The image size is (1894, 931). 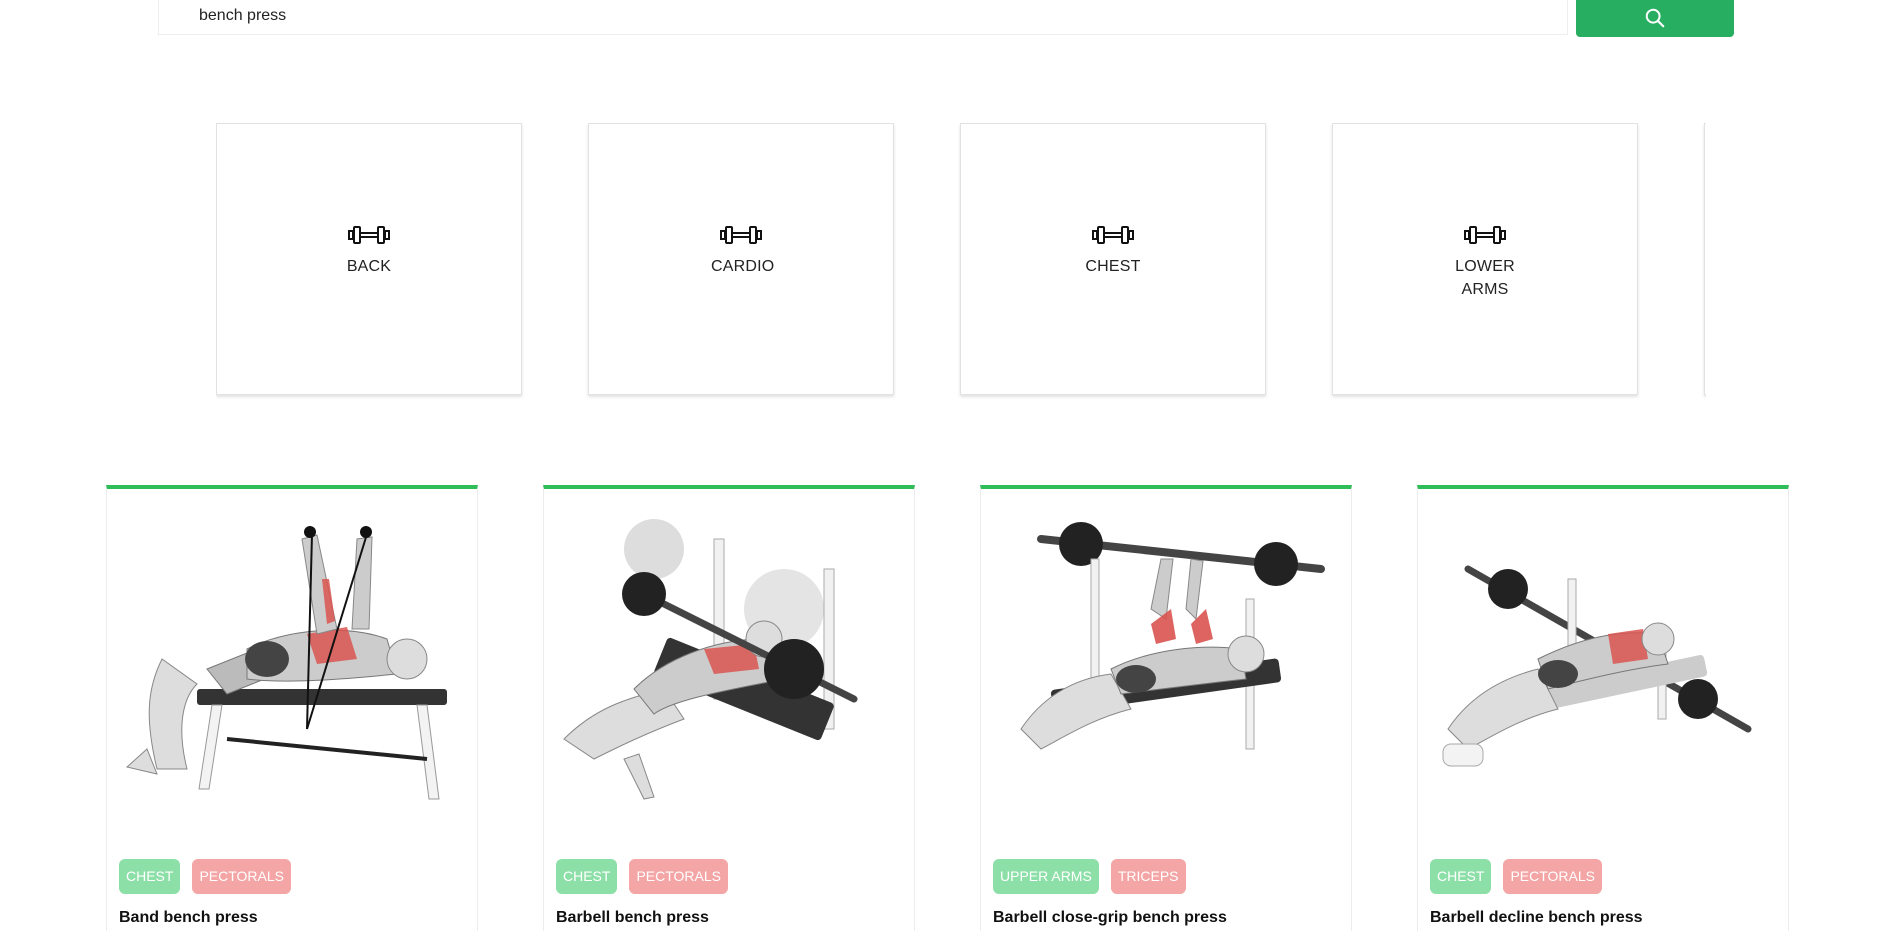 I want to click on exercise-name: Band bench press, so click(x=188, y=917).